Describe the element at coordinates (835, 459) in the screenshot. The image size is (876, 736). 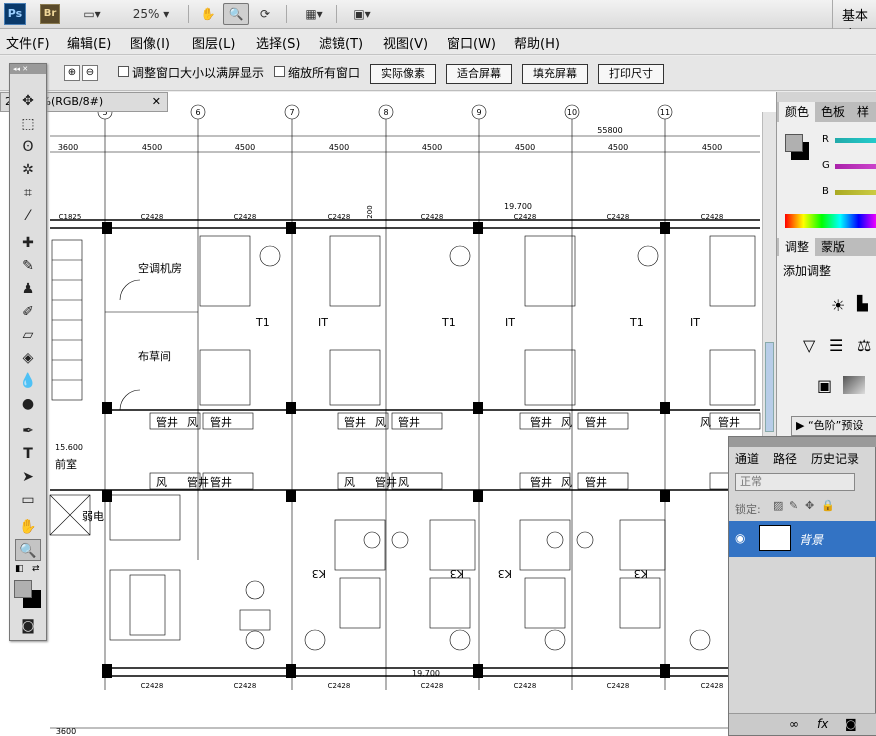
I see `tab-history: 历史记录` at that location.